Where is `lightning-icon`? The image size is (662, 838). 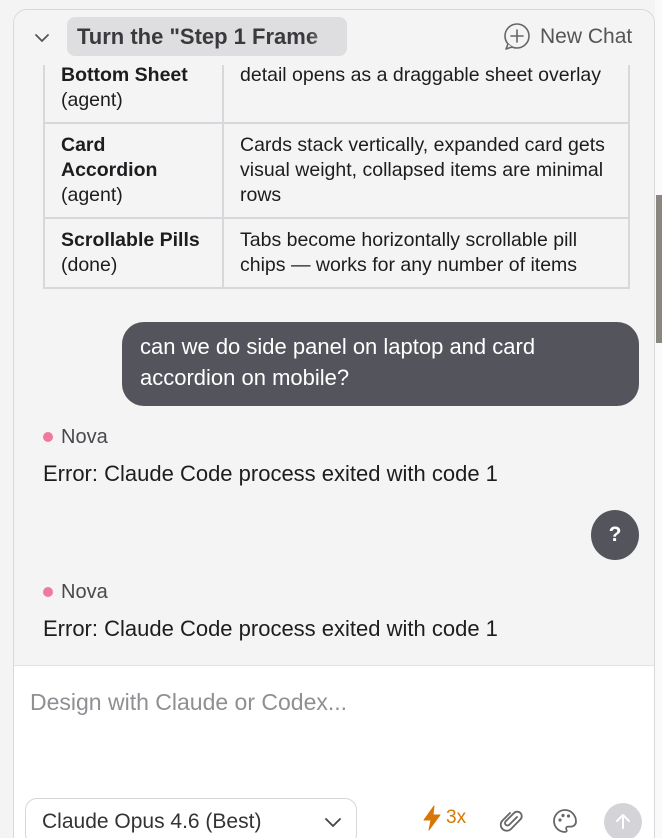 lightning-icon is located at coordinates (432, 818).